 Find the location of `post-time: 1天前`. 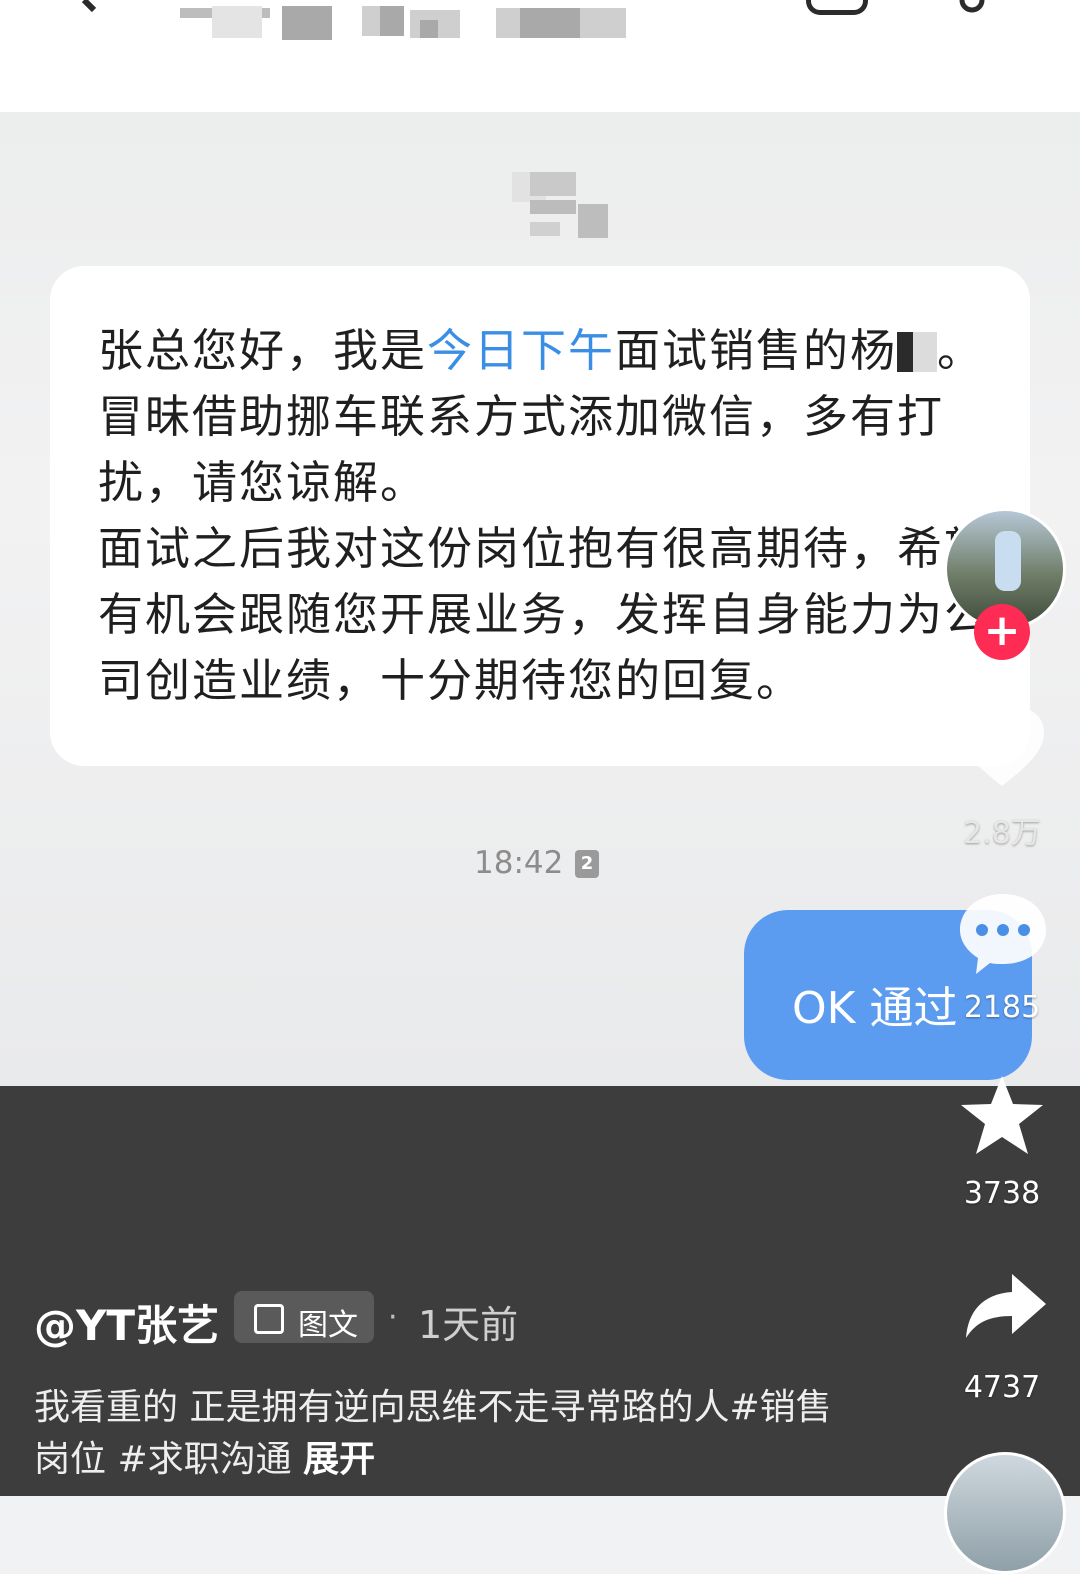

post-time: 1天前 is located at coordinates (468, 1325).